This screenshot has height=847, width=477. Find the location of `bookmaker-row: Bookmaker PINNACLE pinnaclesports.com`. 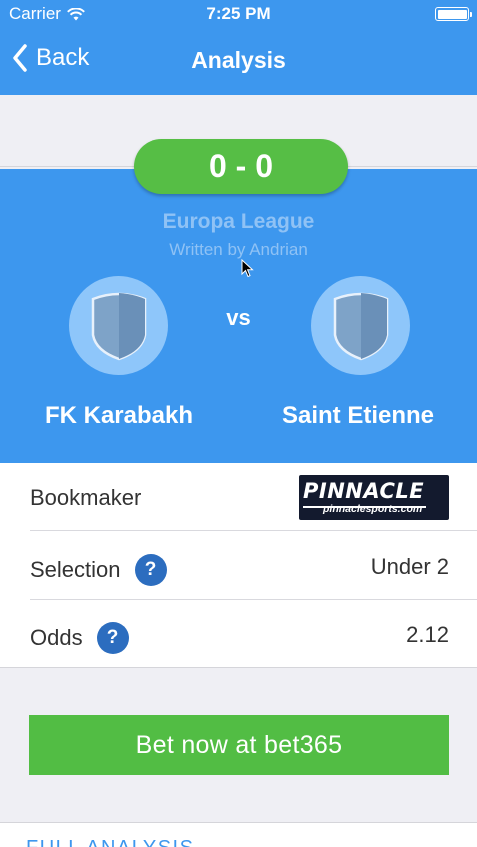

bookmaker-row: Bookmaker PINNACLE pinnaclesports.com is located at coordinates (253, 497).